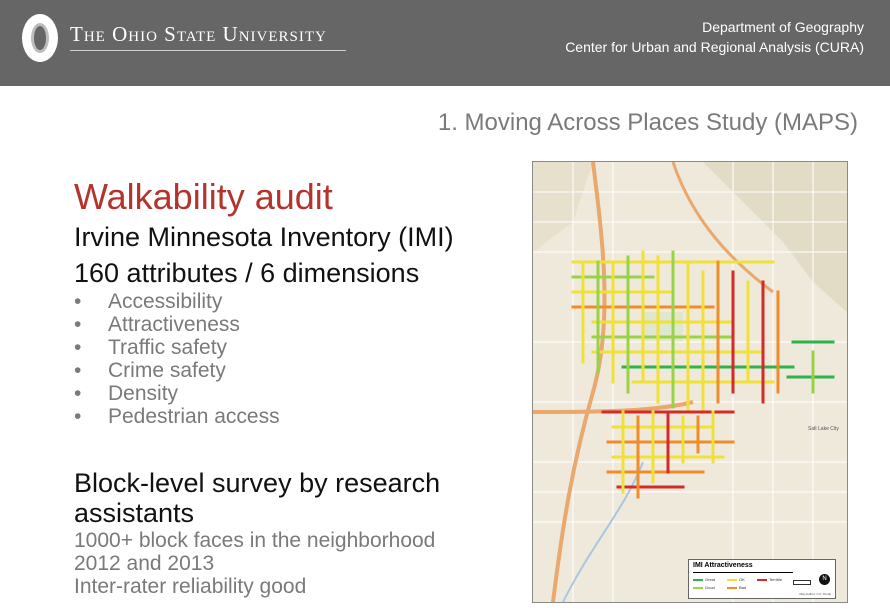  I want to click on main-heading: Walkability audit, so click(203, 196).